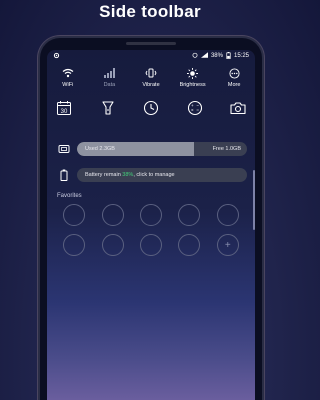 Image resolution: width=320 pixels, height=400 pixels. I want to click on battery-row: Battery remain 38%, click to manage, so click(152, 175).